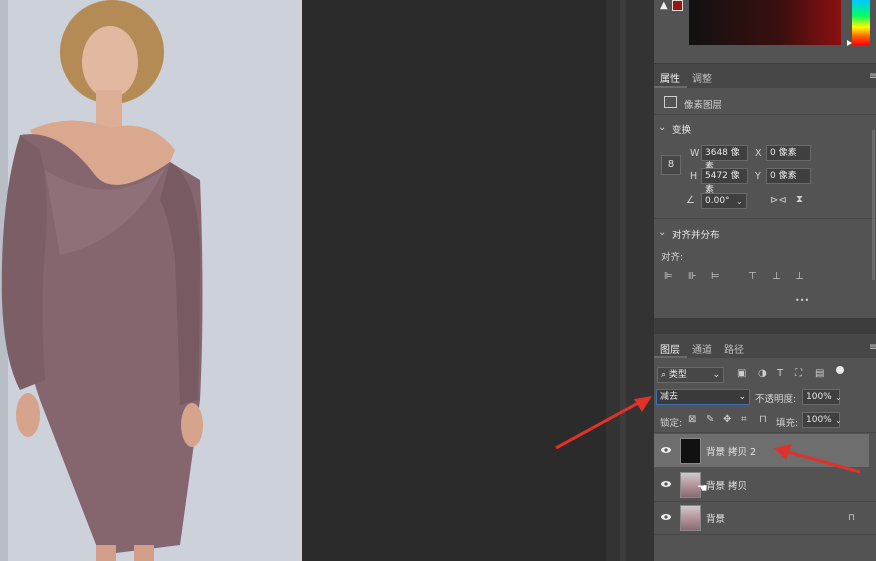 This screenshot has width=876, height=561. Describe the element at coordinates (824, 462) in the screenshot. I see `arrow-to-layer` at that location.